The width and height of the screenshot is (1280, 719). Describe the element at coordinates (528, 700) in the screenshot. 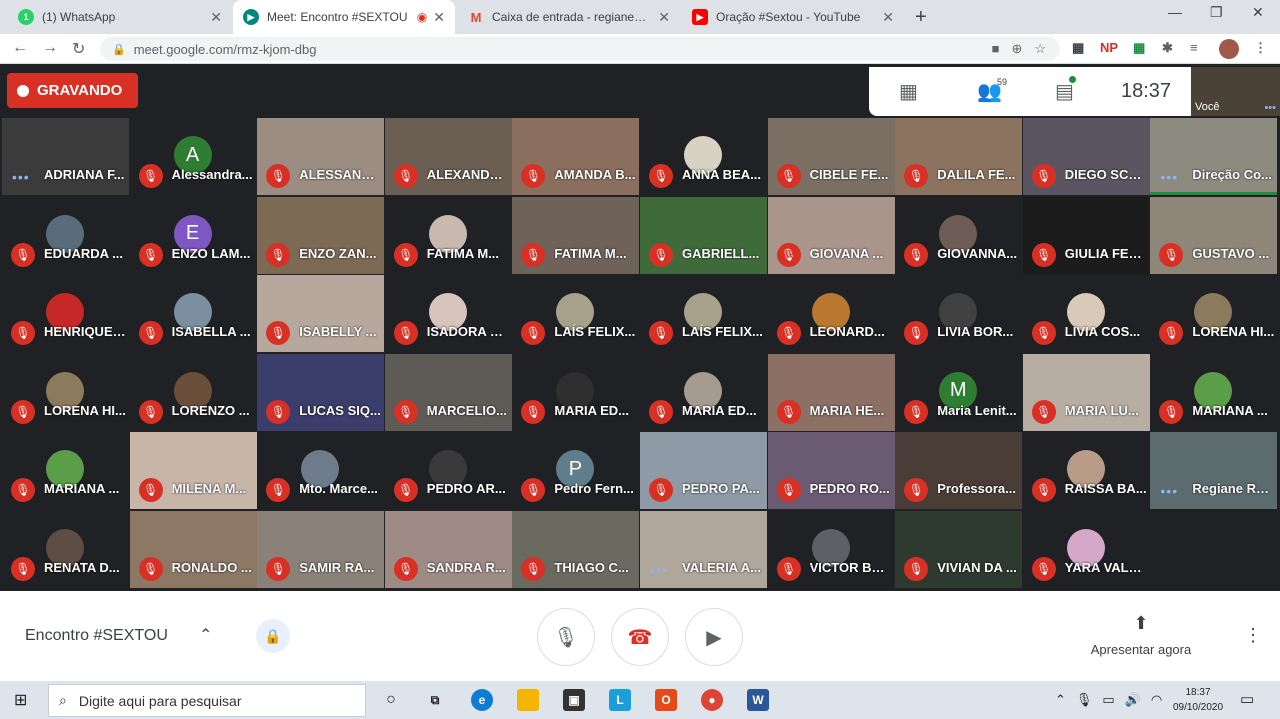

I see `file-explorer-icon` at that location.